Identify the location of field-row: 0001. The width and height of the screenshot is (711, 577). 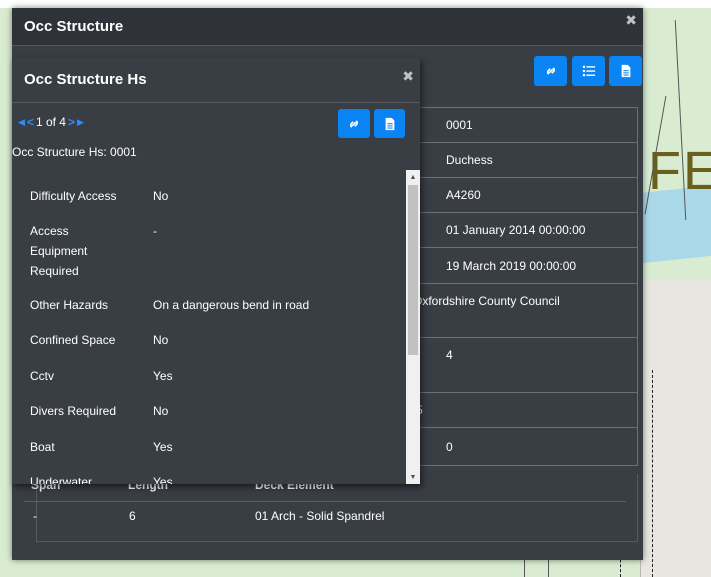
(522, 125).